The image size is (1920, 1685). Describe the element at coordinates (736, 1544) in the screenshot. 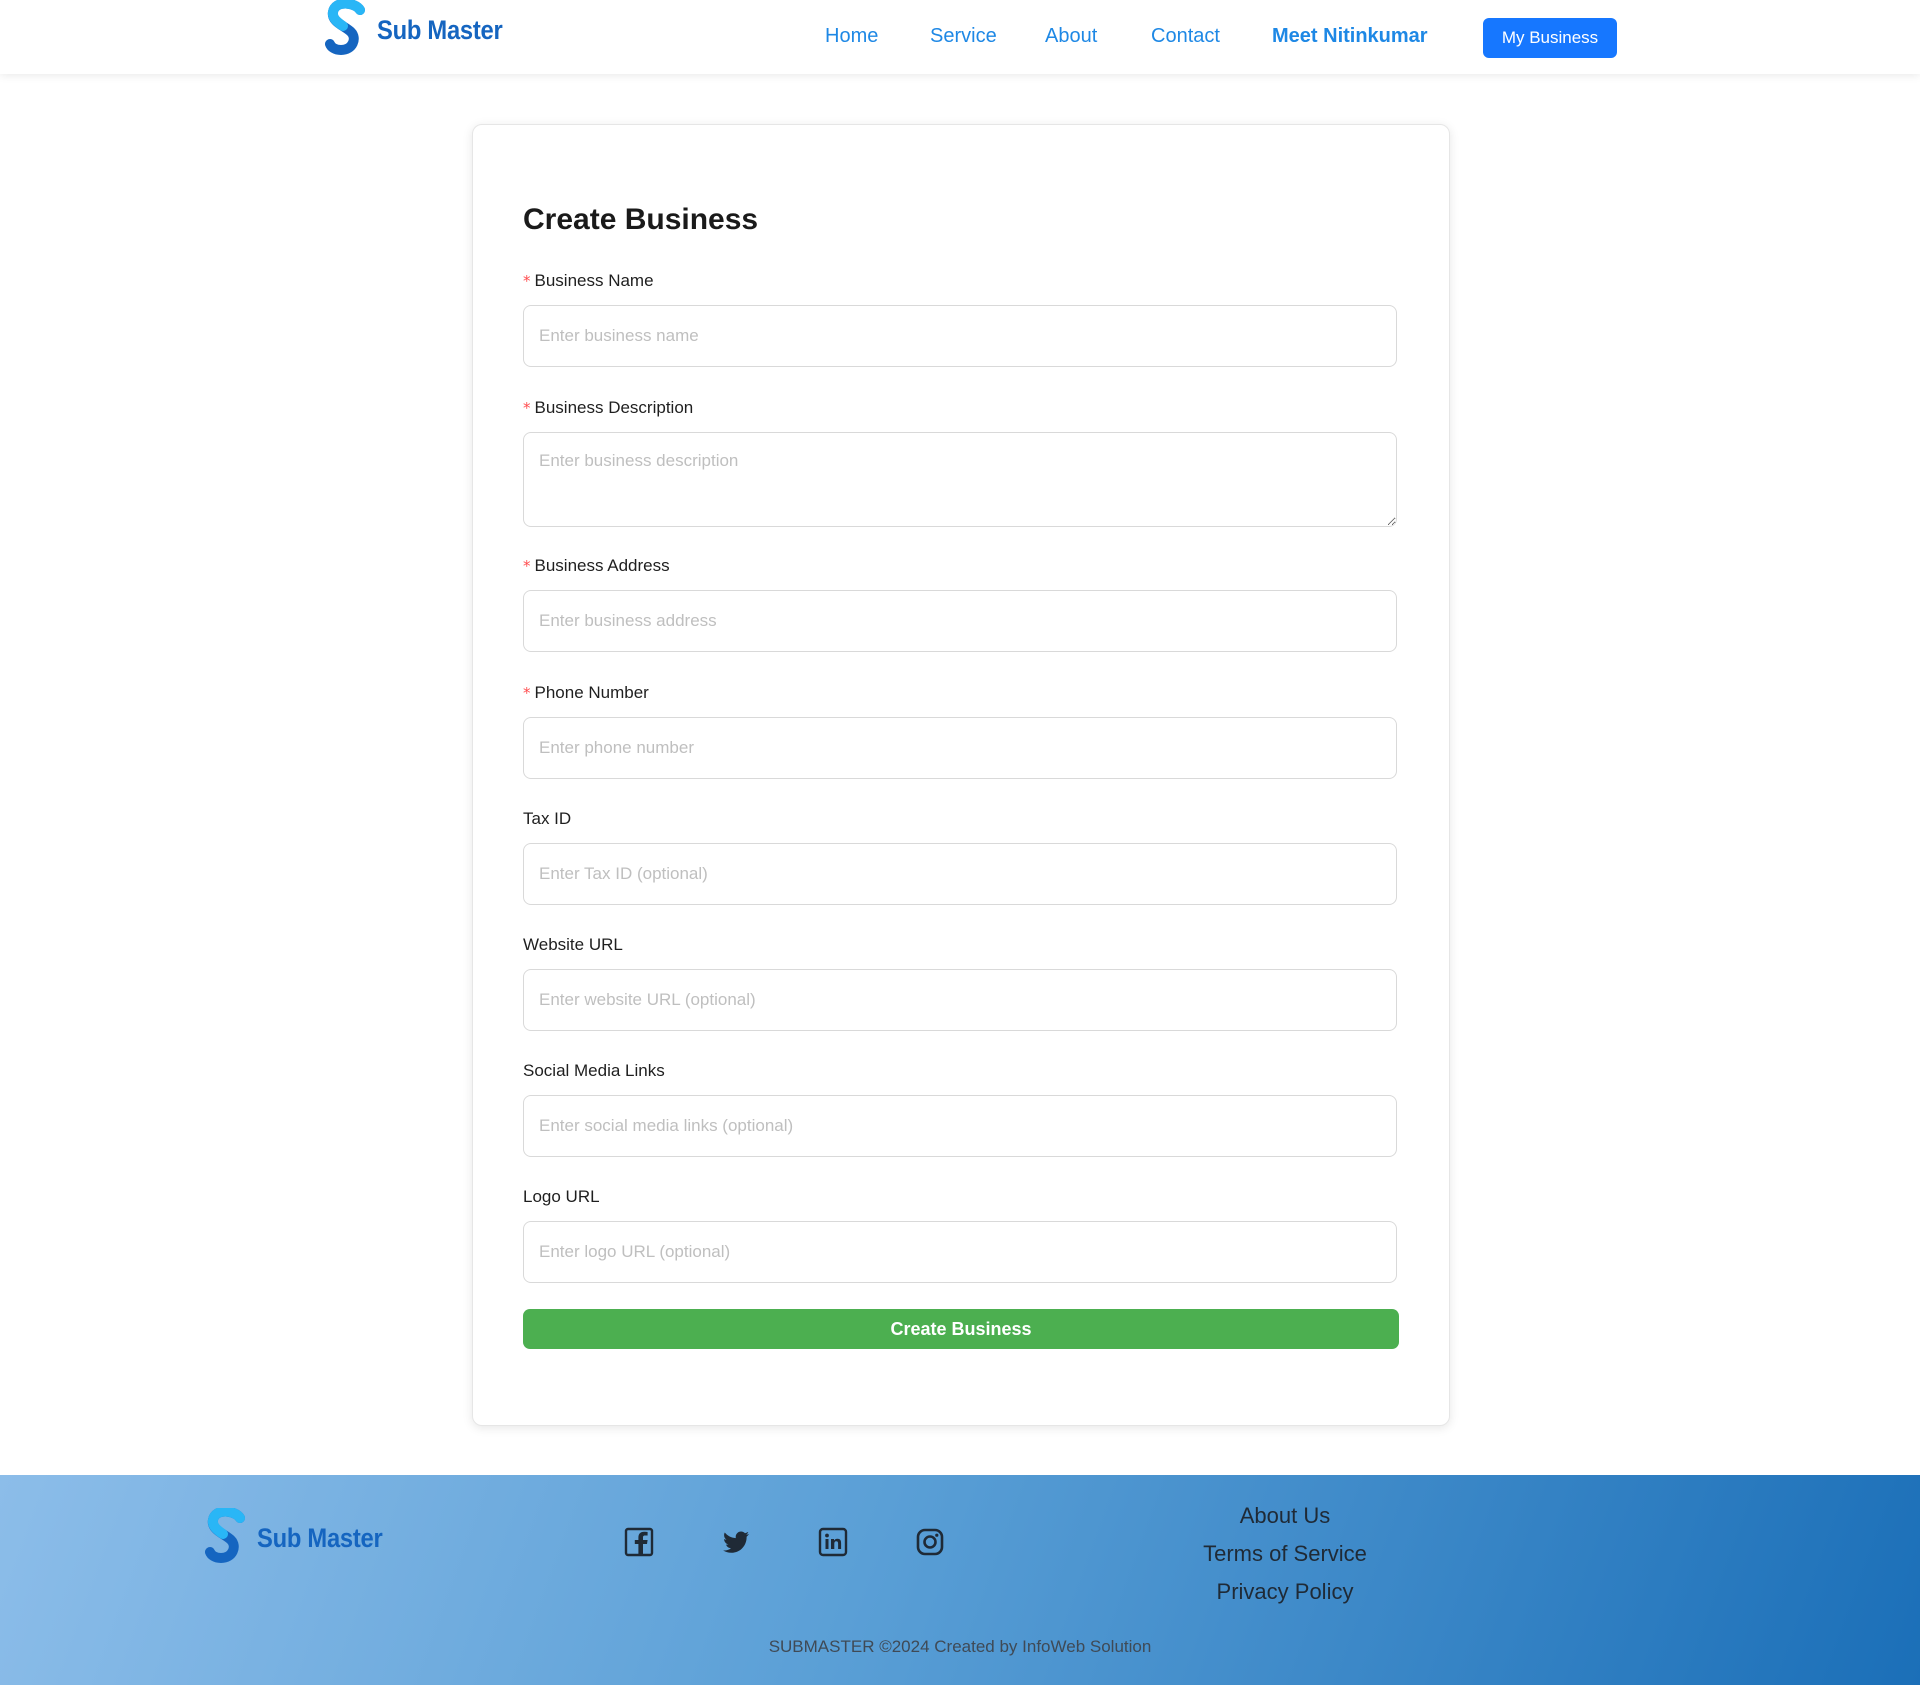

I see `twitter-icon` at that location.